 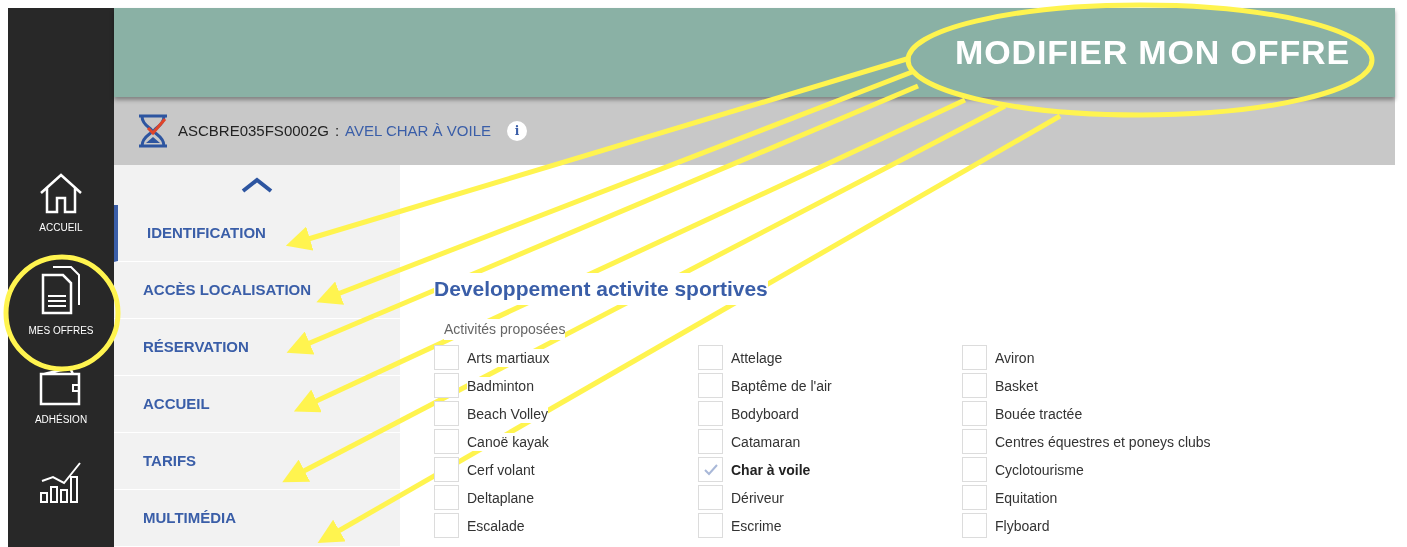 What do you see at coordinates (508, 441) in the screenshot?
I see `checkbox-label: Canoë kayak` at bounding box center [508, 441].